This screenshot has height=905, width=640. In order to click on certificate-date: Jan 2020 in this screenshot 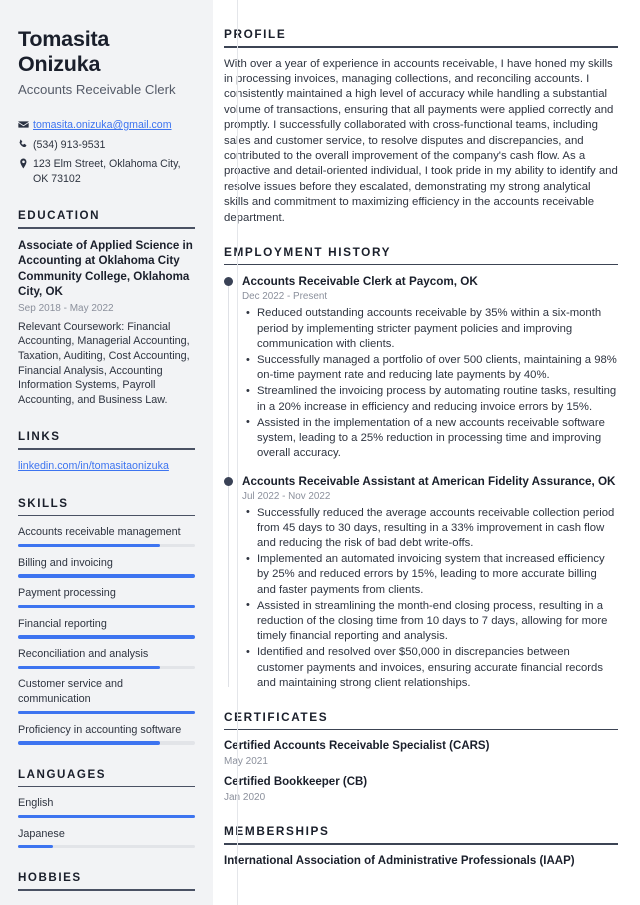, I will do `click(245, 798)`.